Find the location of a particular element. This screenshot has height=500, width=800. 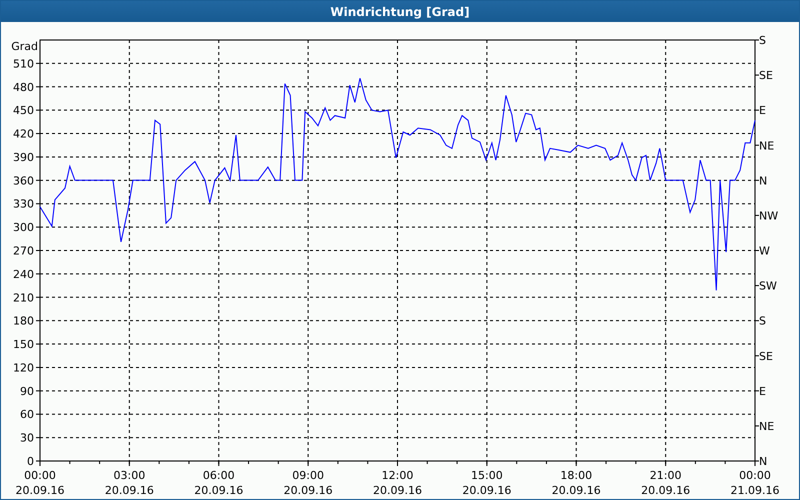

x-tick-time: 09:00 is located at coordinates (308, 475).